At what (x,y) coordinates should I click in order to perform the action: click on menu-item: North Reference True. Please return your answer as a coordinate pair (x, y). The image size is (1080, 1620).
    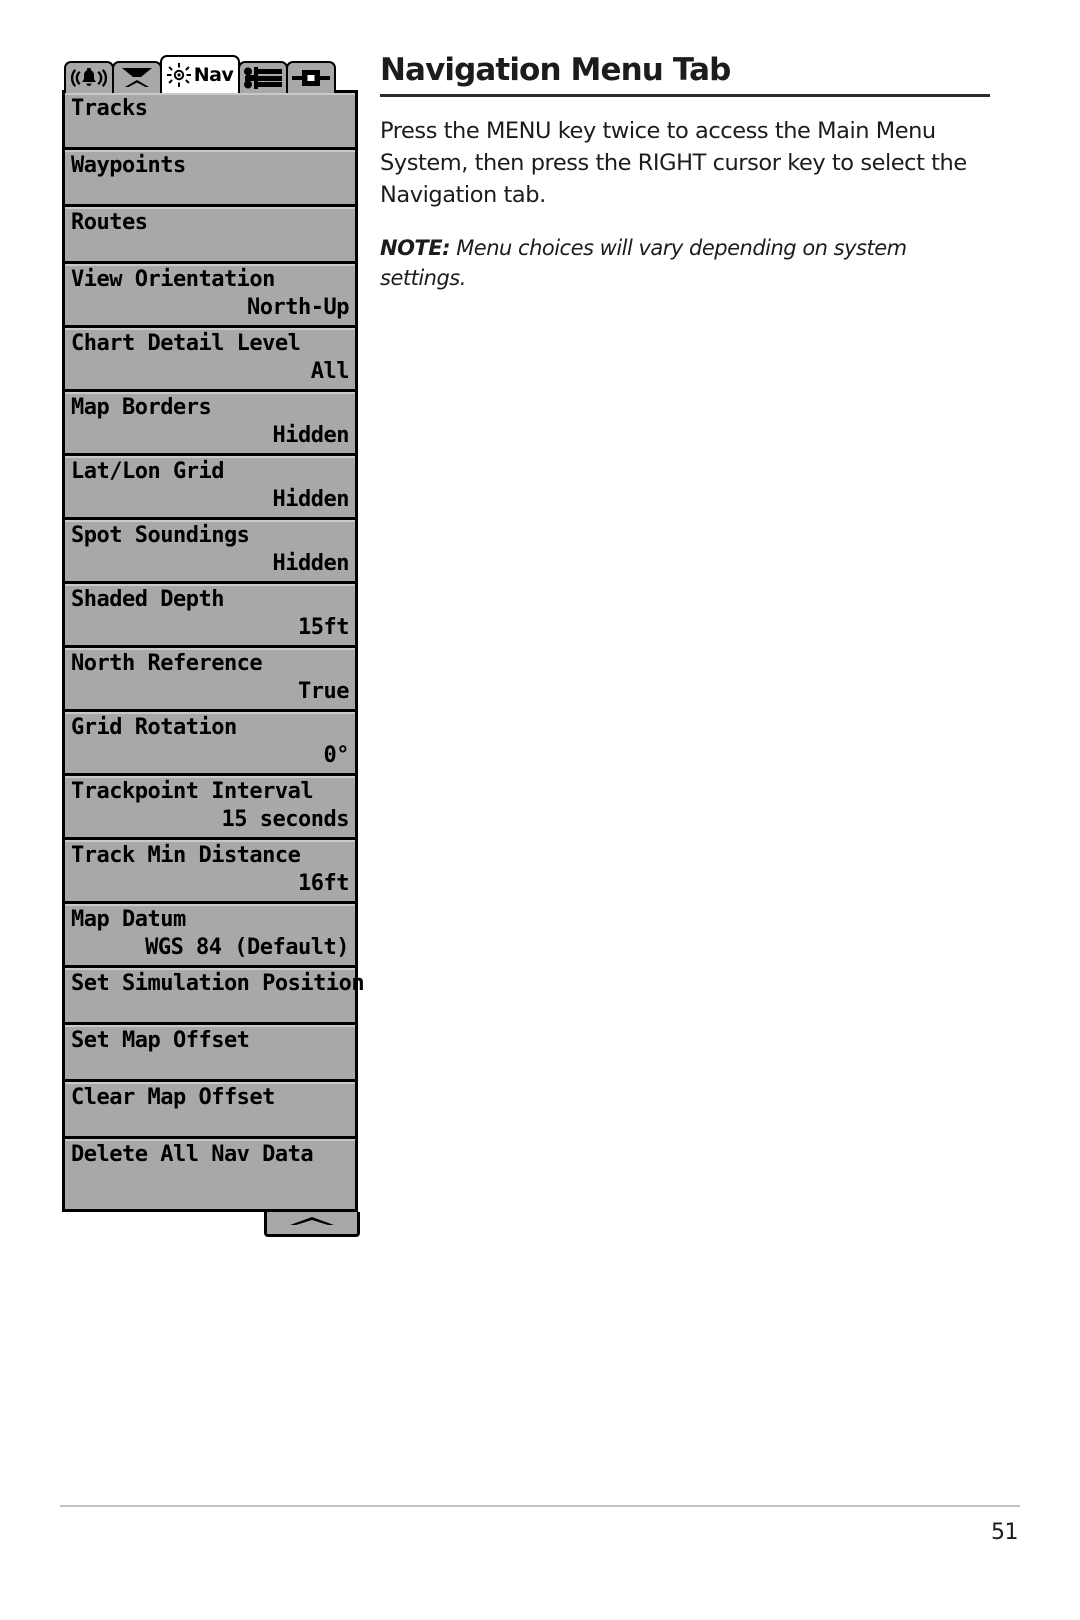
    Looking at the image, I should click on (210, 680).